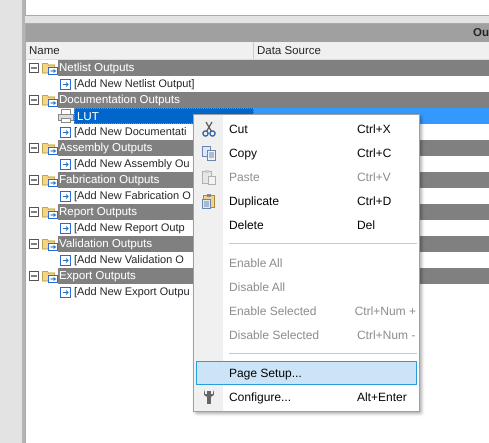 The height and width of the screenshot is (443, 489). Describe the element at coordinates (257, 33) in the screenshot. I see `panel-header: Ou` at that location.